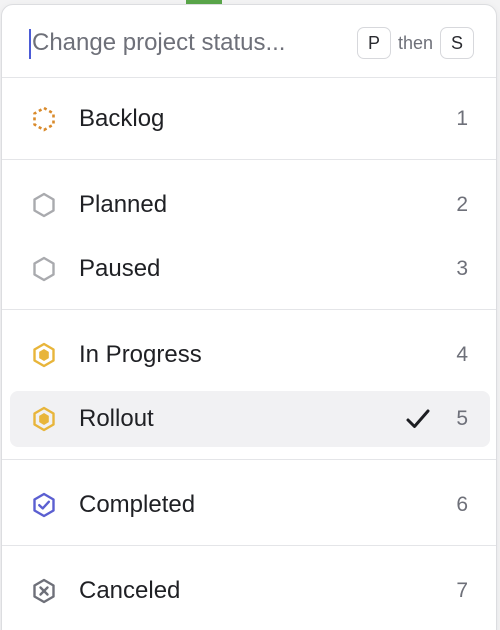  What do you see at coordinates (250, 419) in the screenshot?
I see `status-option-rollout: Rollout 5` at bounding box center [250, 419].